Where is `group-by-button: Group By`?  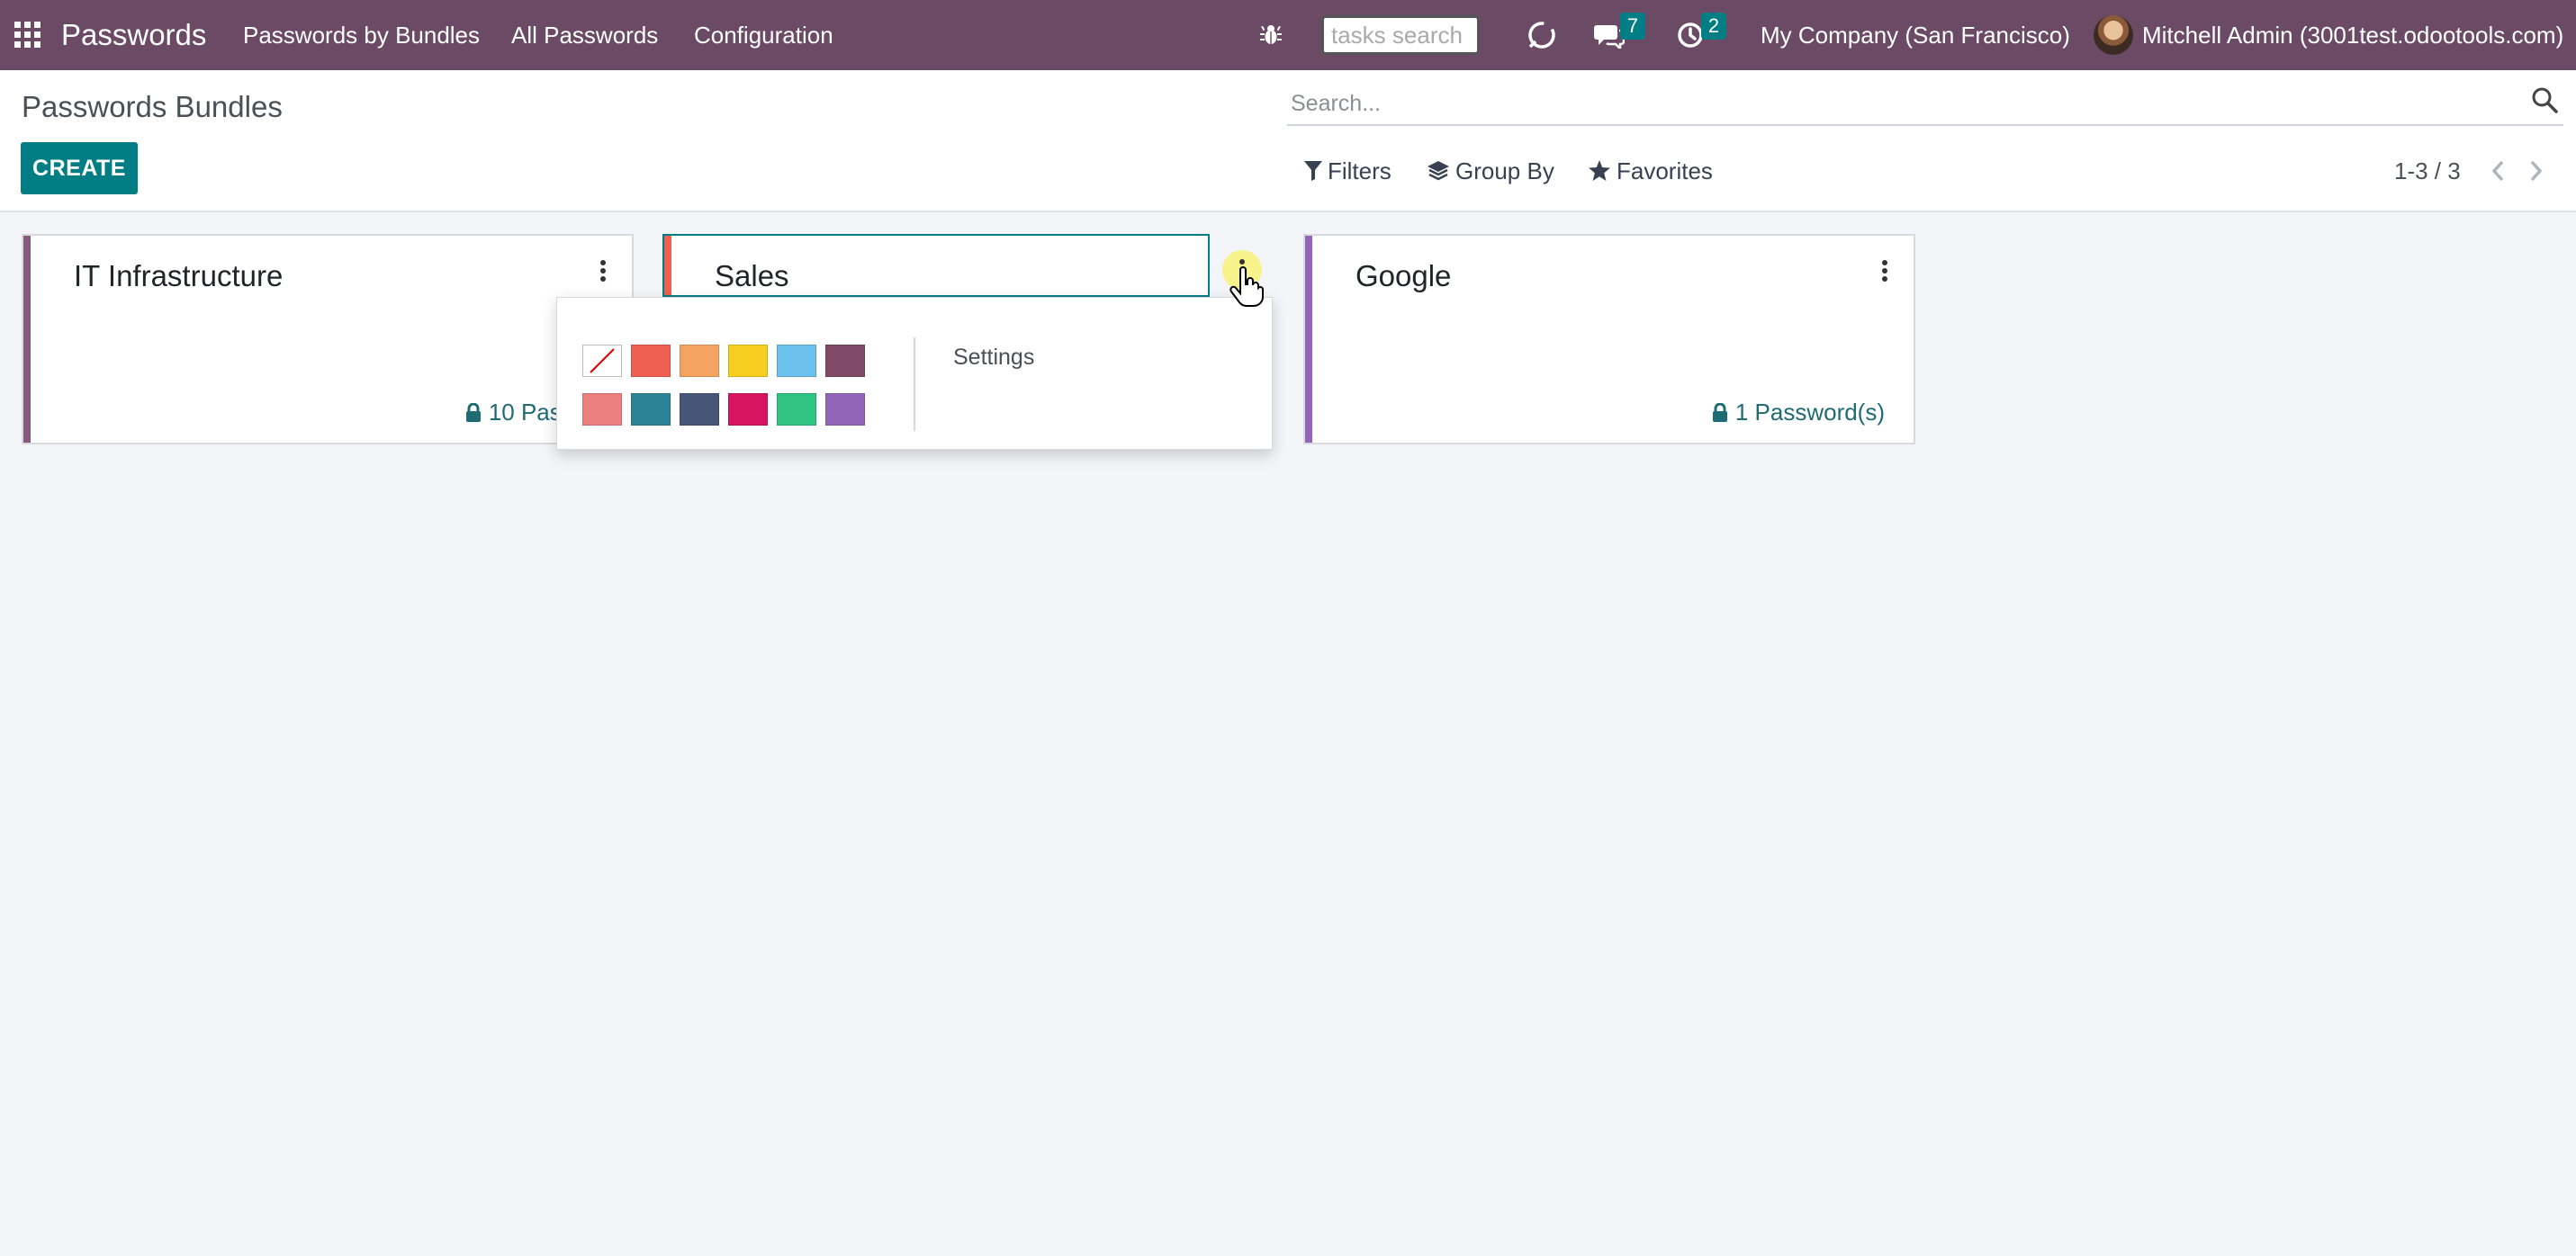 group-by-button: Group By is located at coordinates (1490, 171).